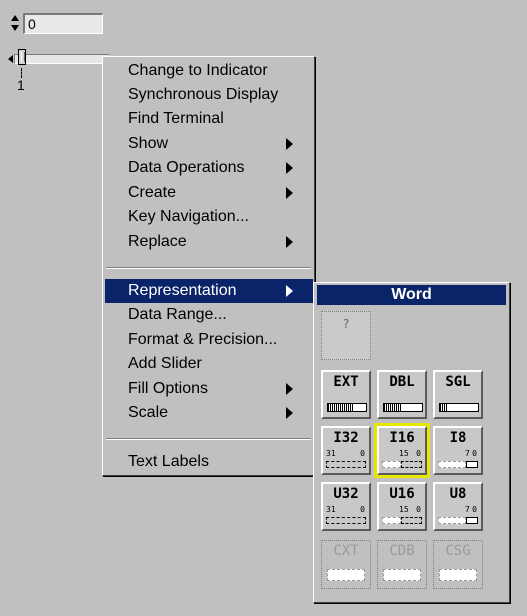 Image resolution: width=527 pixels, height=616 pixels. Describe the element at coordinates (402, 551) in the screenshot. I see `type-label: CDB` at that location.